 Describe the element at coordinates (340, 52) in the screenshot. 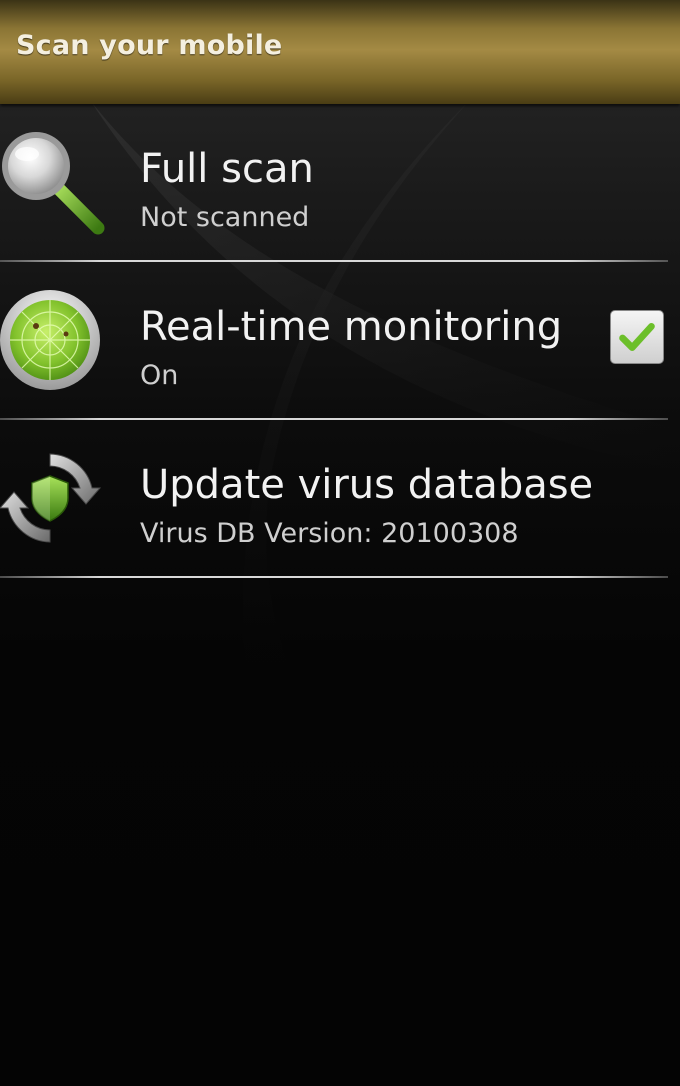

I see `title-bar: Scan your mobile` at that location.